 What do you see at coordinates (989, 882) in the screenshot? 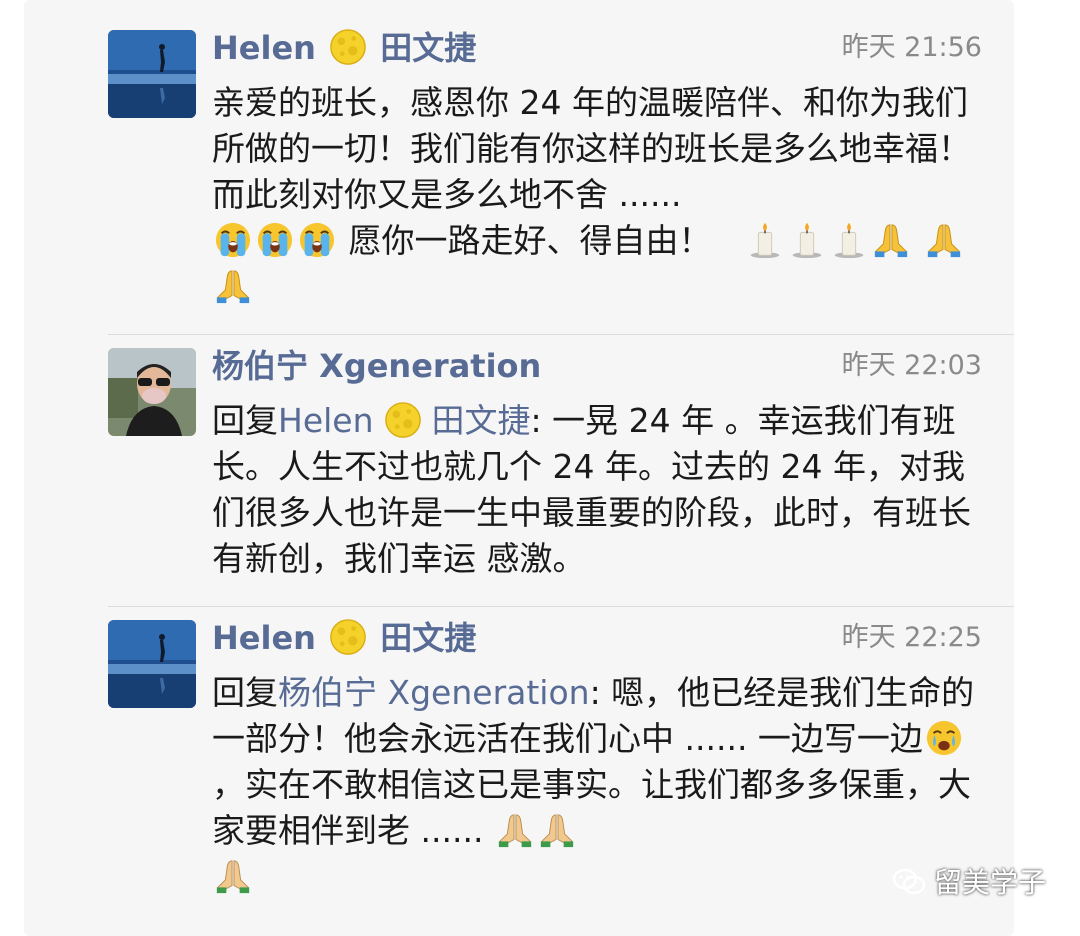
I see `watermark-text: 留美学子` at bounding box center [989, 882].